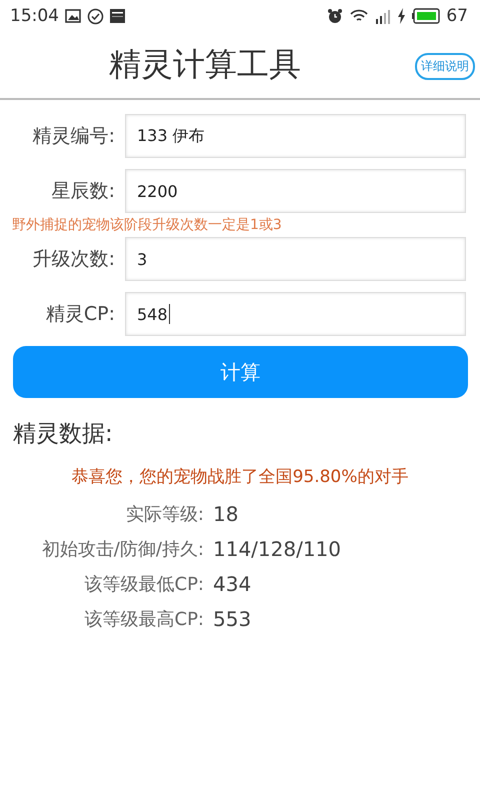  I want to click on image-icon, so click(73, 16).